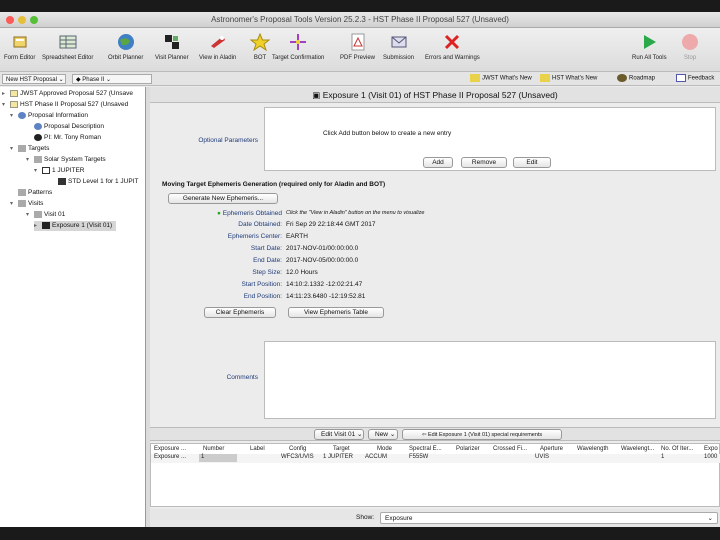 The height and width of the screenshot is (540, 720). I want to click on tab-label: New HST Proposal, so click(31, 80).